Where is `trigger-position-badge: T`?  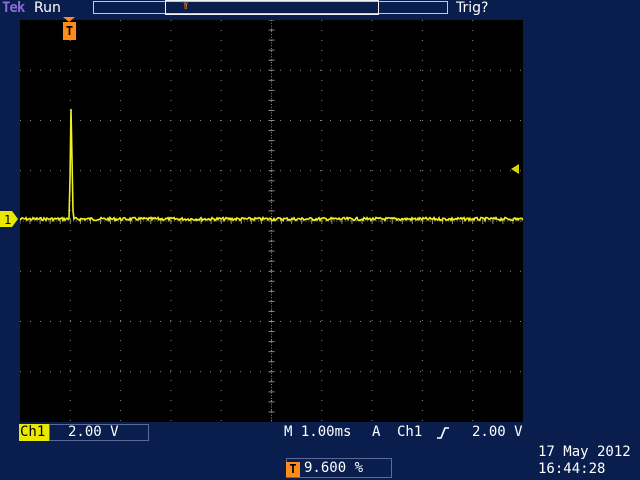 trigger-position-badge: T is located at coordinates (293, 469).